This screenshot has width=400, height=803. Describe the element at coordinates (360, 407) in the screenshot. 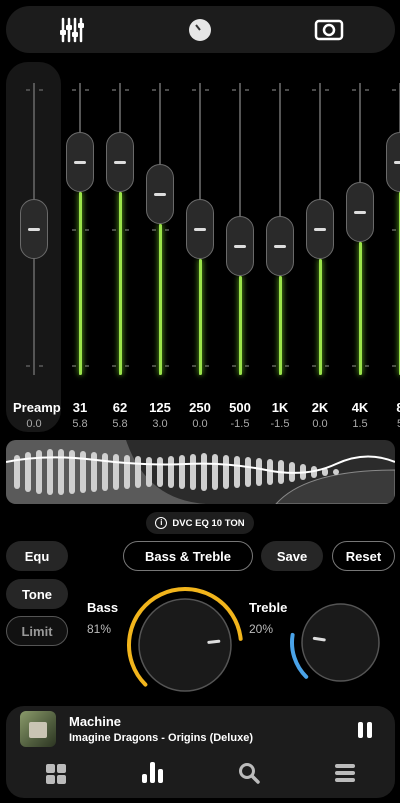

I see `band-frequency-label: 4K` at that location.